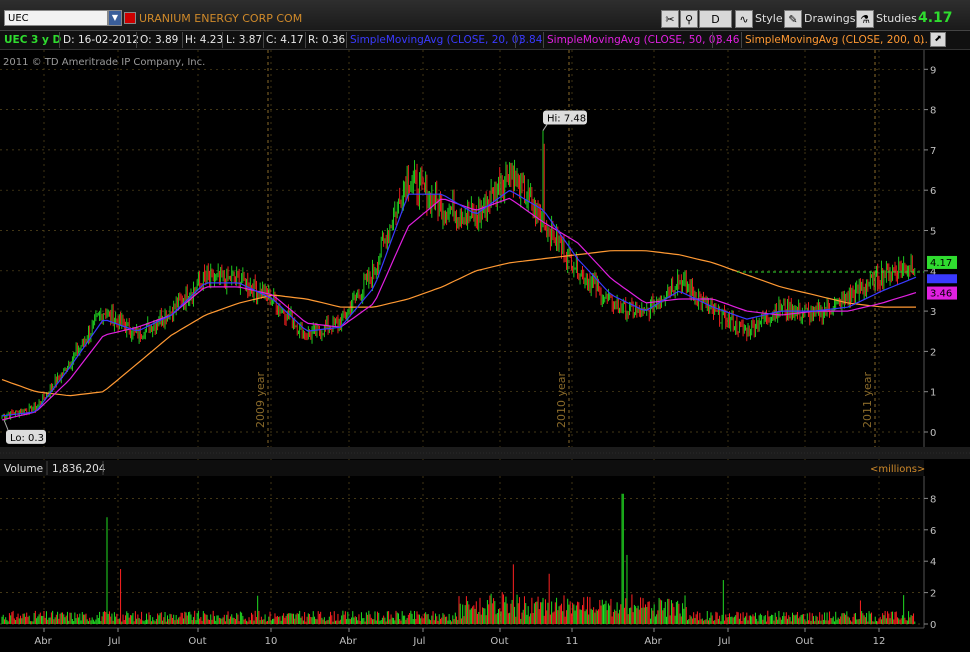  I want to click on year-label: 2010 year, so click(561, 399).